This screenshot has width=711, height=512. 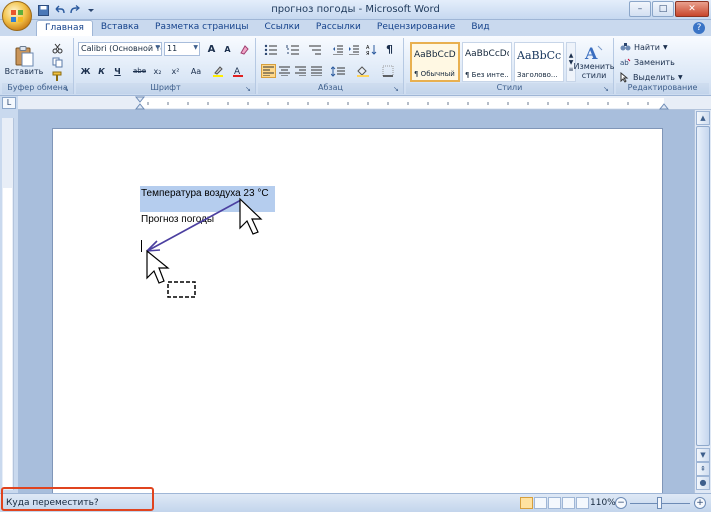 I want to click on replace-button: ab Заменить, so click(x=647, y=62).